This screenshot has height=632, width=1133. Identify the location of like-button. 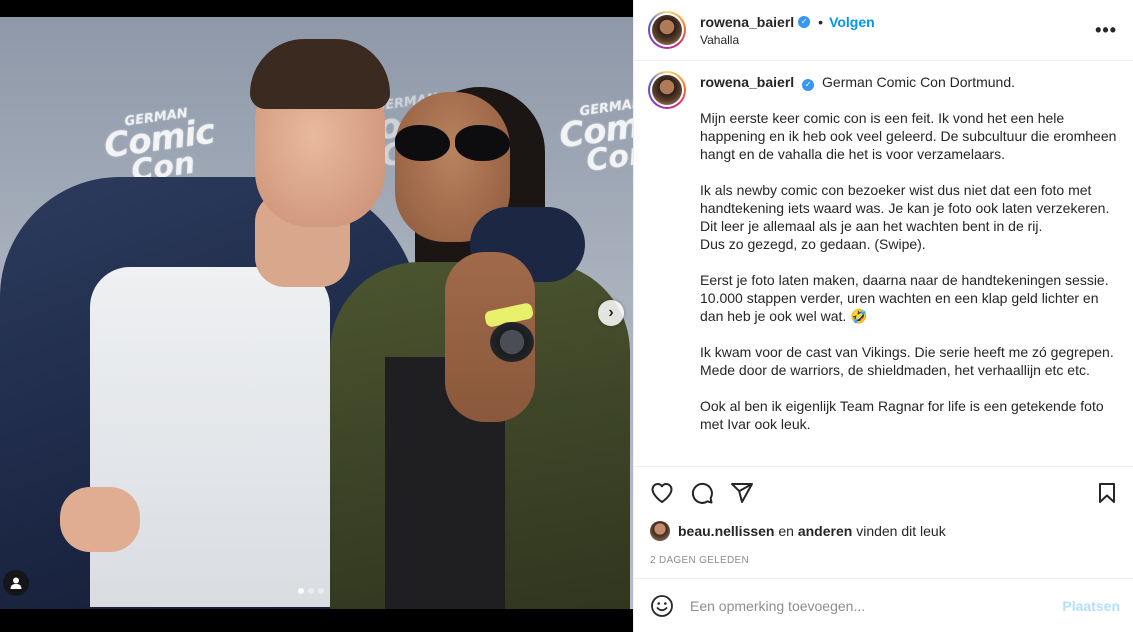
(662, 493).